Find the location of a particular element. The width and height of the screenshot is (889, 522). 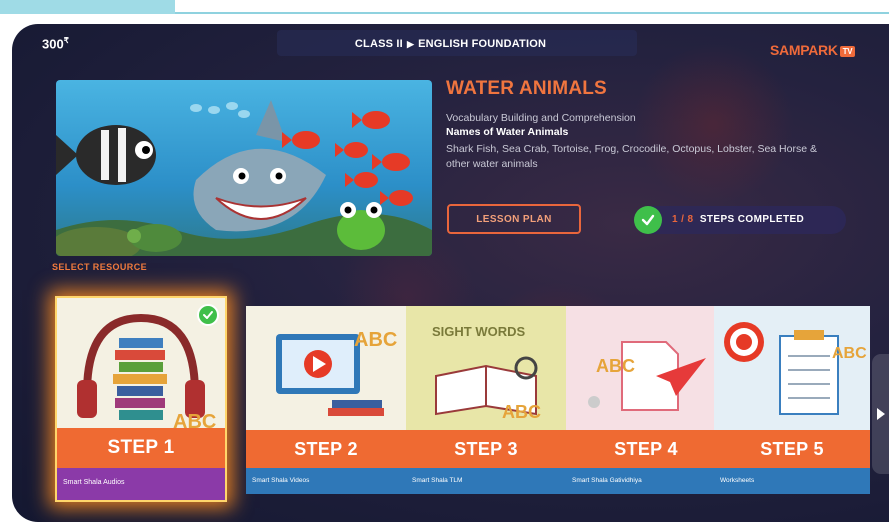

breadcrumb: CLASS II ▶ ENGLISH FOUNDATION is located at coordinates (450, 44).